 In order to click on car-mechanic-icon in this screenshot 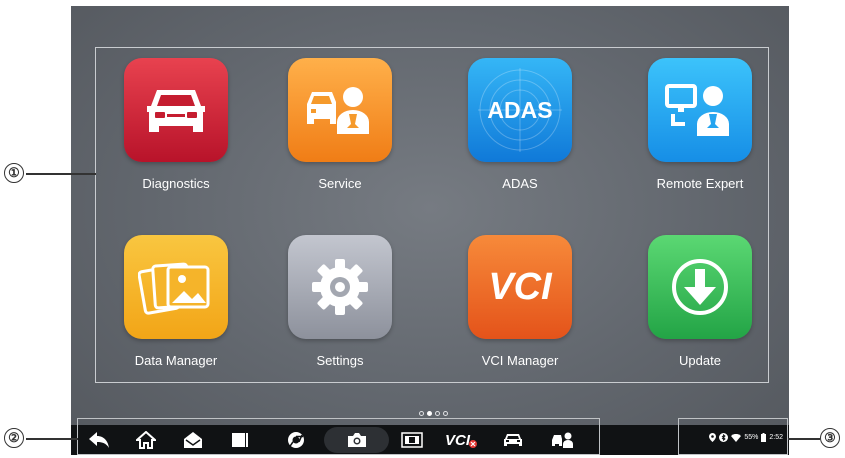, I will do `click(340, 110)`.